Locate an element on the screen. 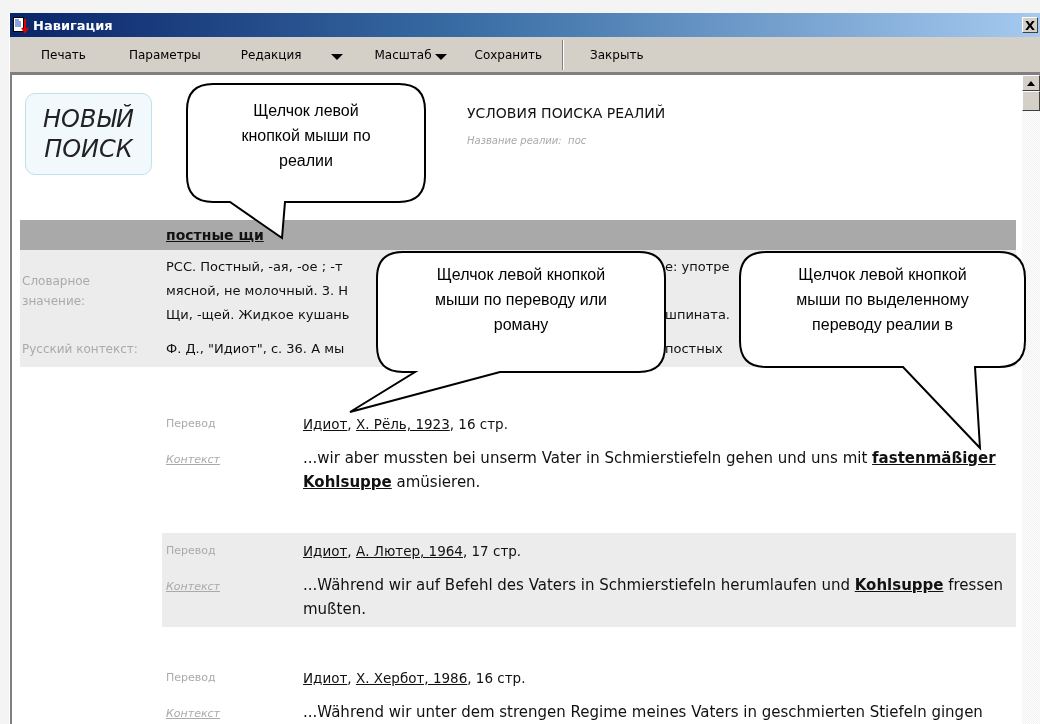 This screenshot has width=1040, height=724. toolbar-menu-button: Редакция is located at coordinates (291, 54).